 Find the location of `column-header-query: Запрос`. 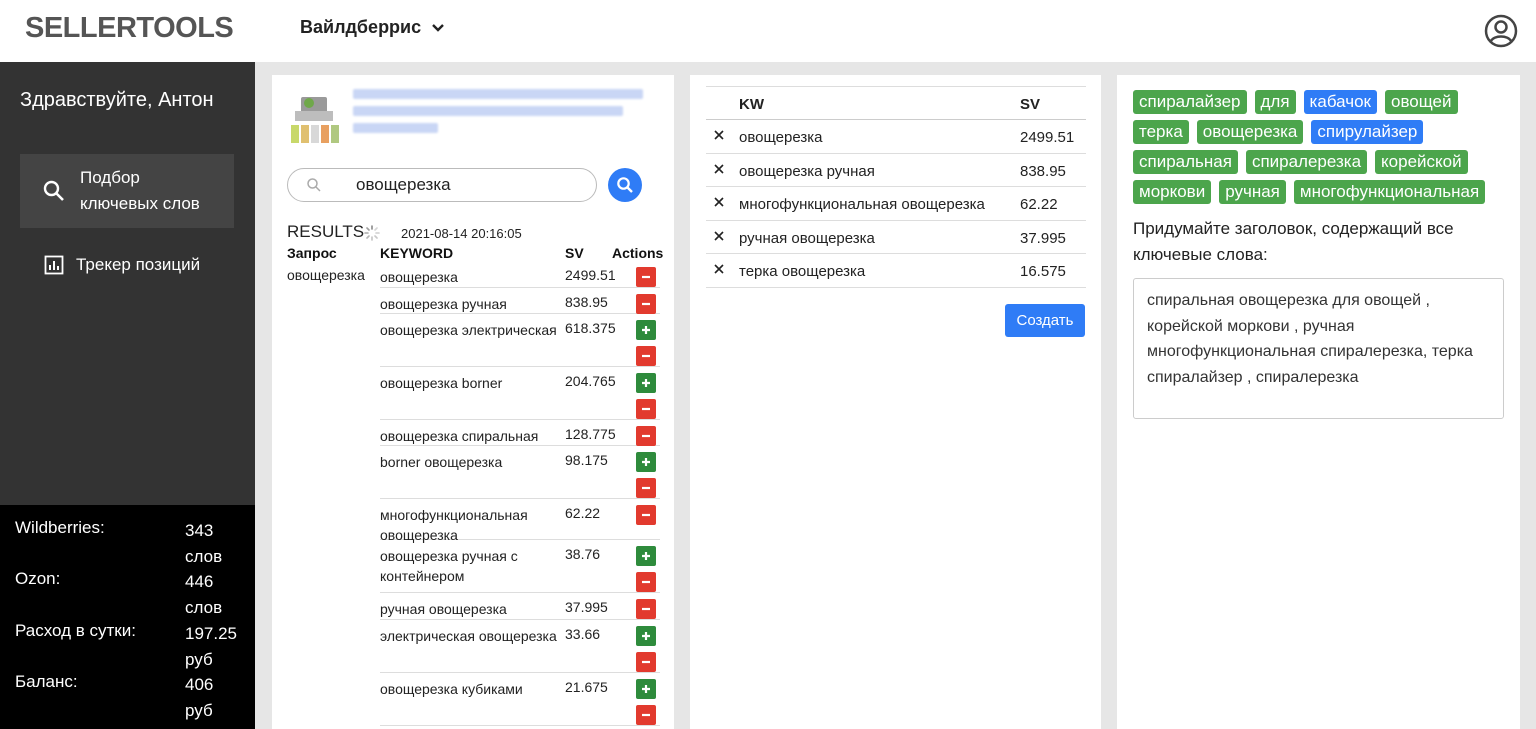

column-header-query: Запрос is located at coordinates (312, 253).